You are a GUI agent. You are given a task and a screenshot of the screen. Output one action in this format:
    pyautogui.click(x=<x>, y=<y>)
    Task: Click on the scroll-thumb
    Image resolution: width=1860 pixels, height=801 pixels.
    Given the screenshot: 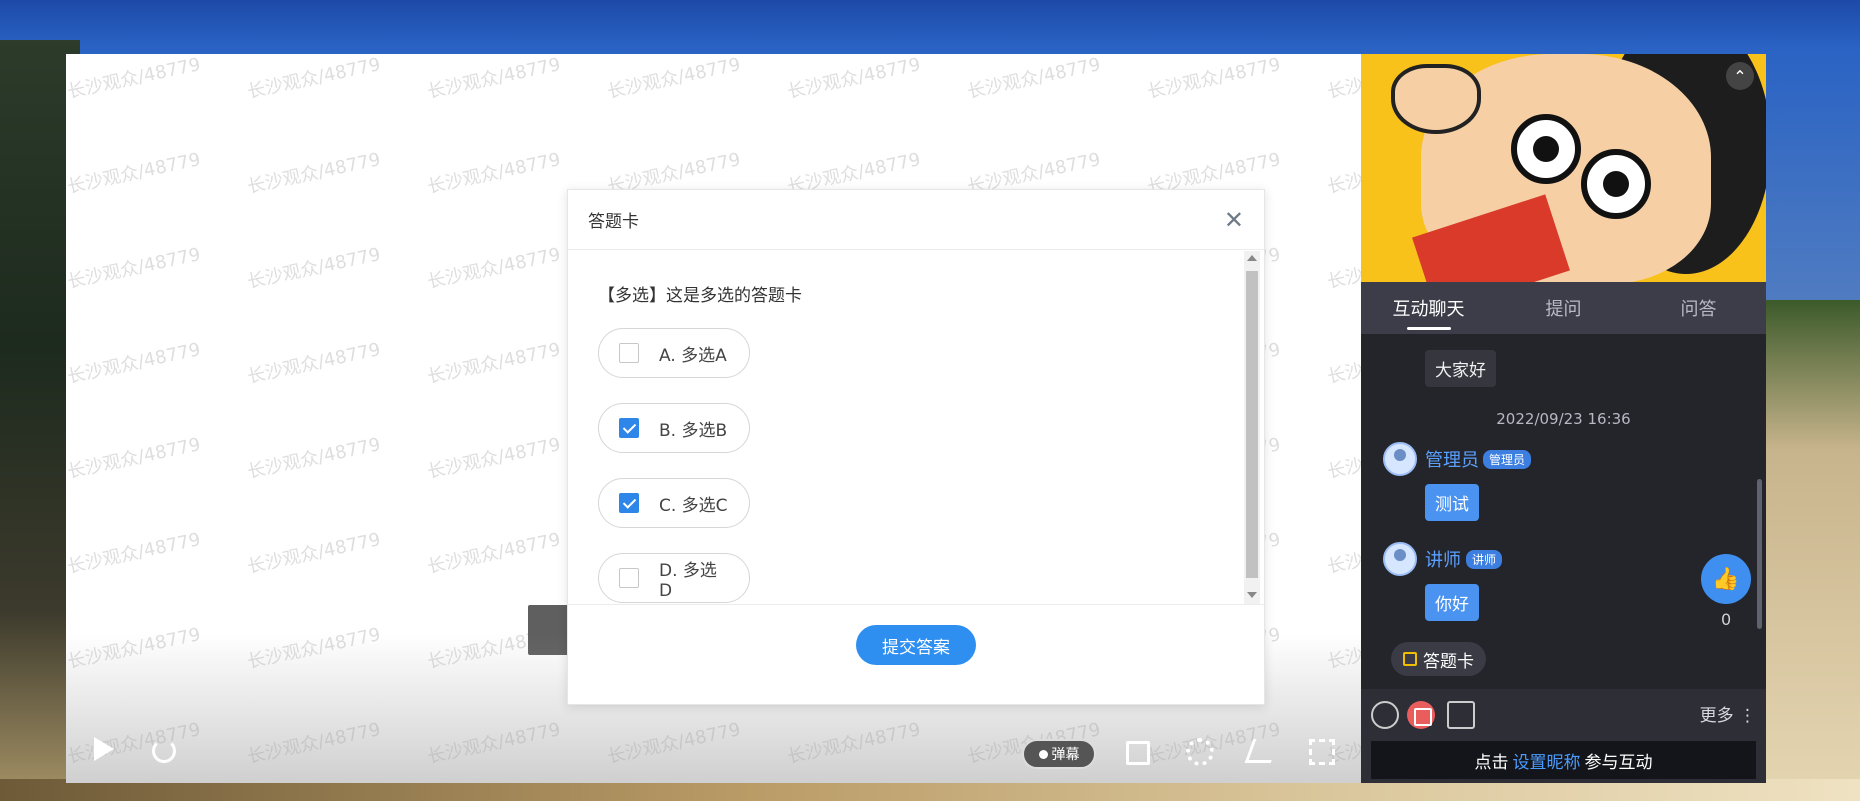 What is the action you would take?
    pyautogui.click(x=1252, y=424)
    